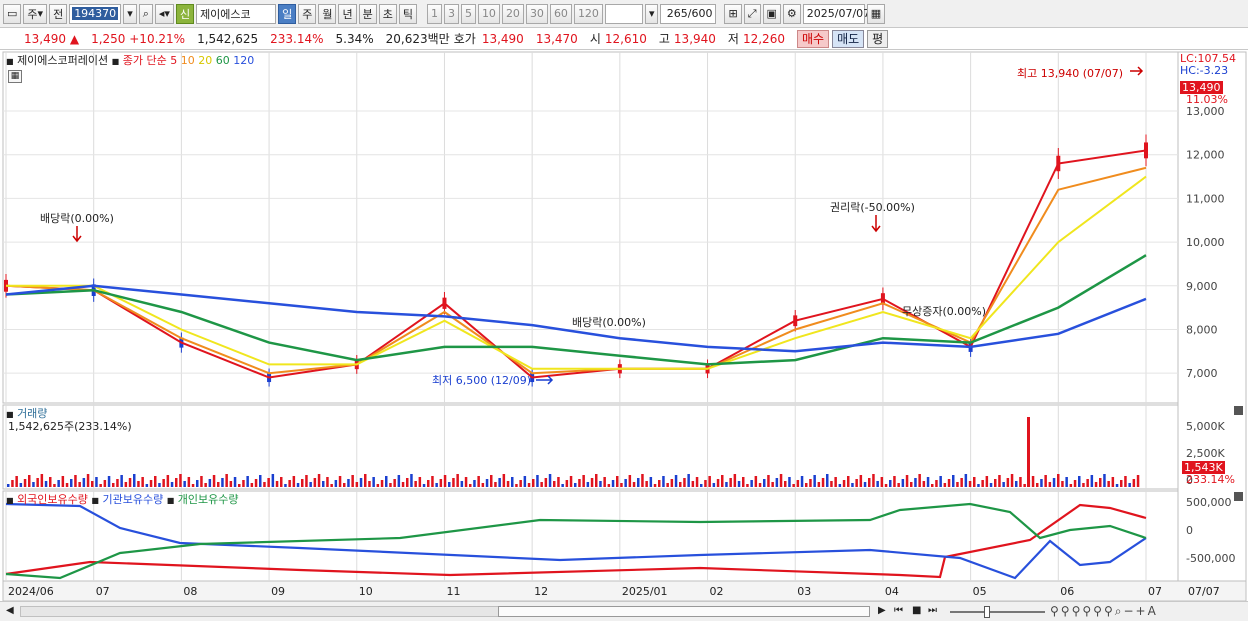 The height and width of the screenshot is (621, 1248). What do you see at coordinates (488, 13) in the screenshot?
I see `interval-10: 10` at bounding box center [488, 13].